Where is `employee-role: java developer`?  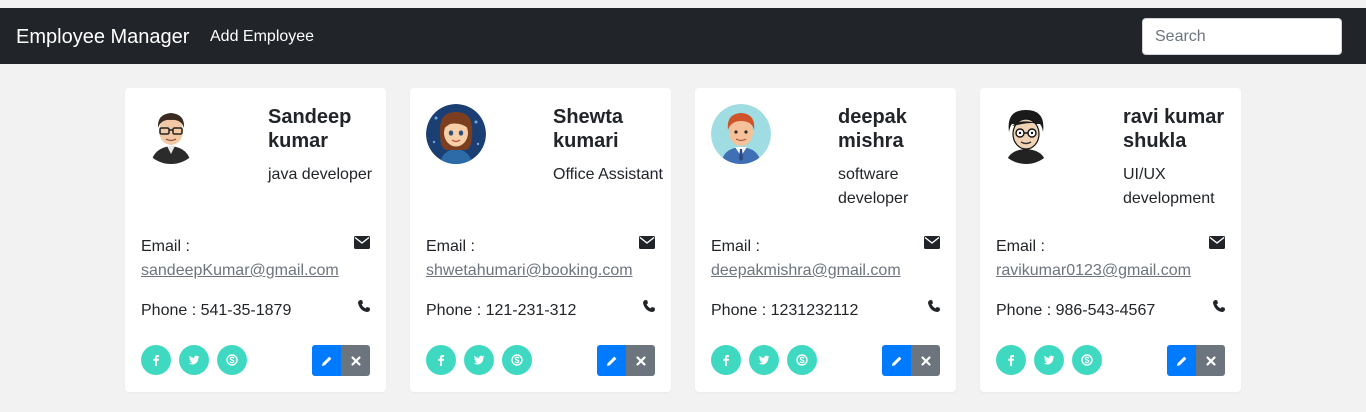 employee-role: java developer is located at coordinates (320, 174).